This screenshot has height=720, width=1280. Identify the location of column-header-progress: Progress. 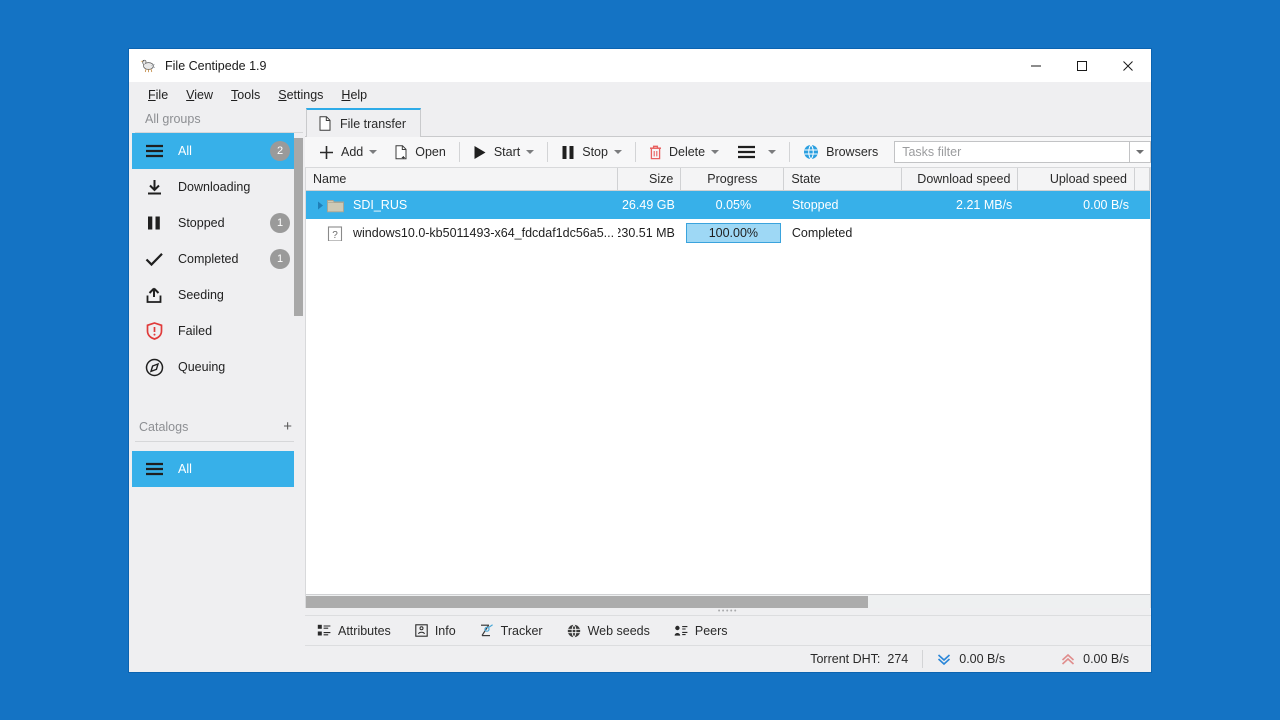
(733, 179).